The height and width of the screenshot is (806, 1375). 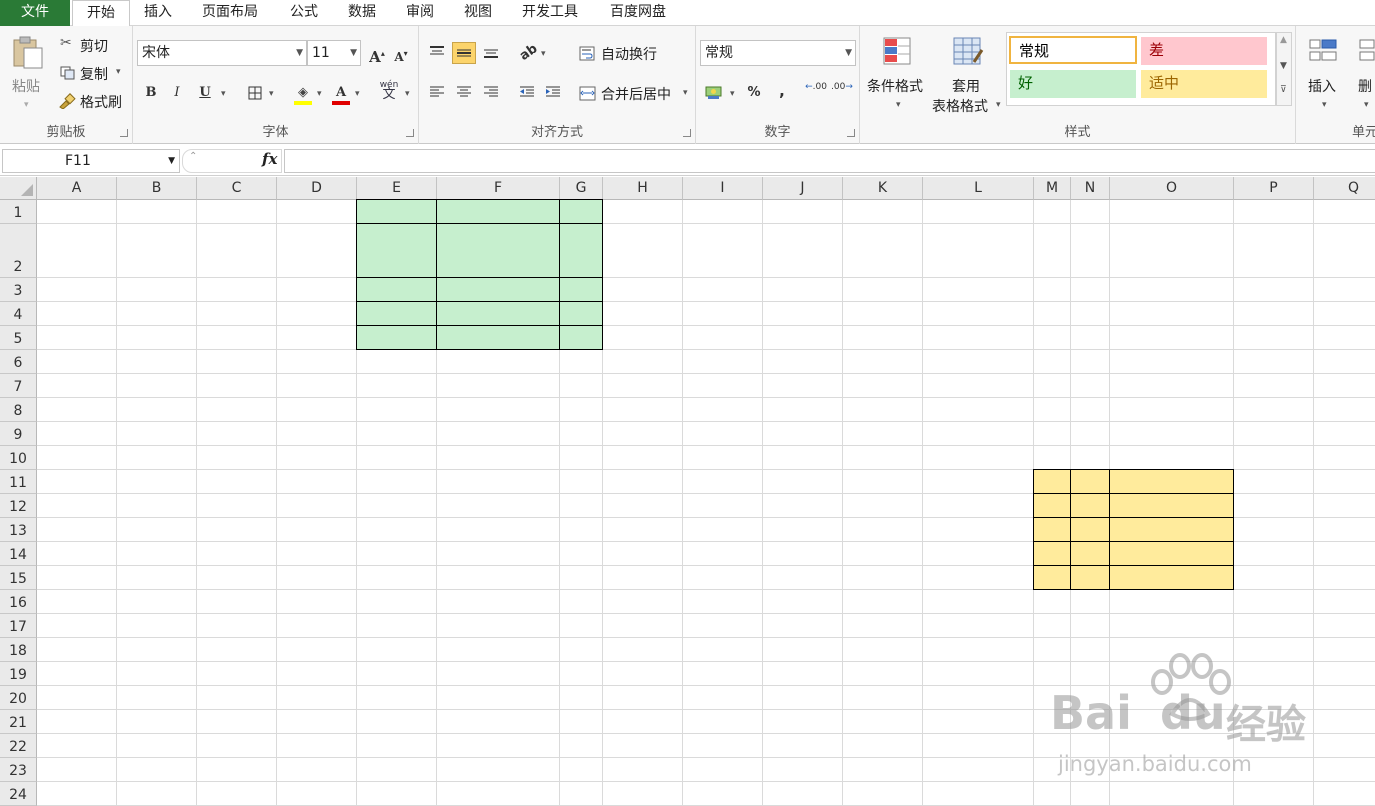 I want to click on yellow-block-cell-N13, so click(x=1090, y=529).